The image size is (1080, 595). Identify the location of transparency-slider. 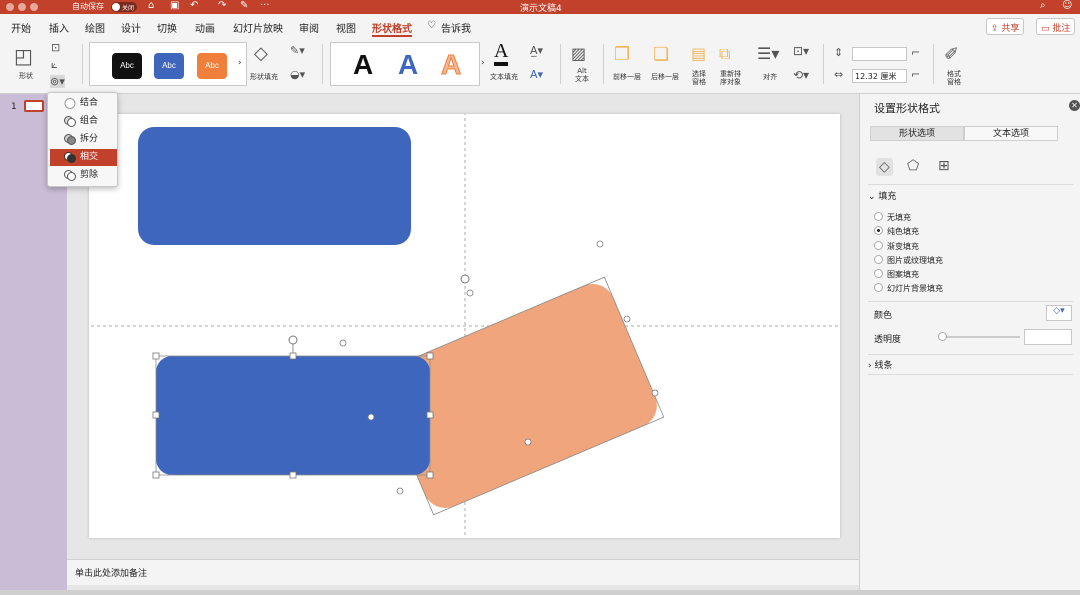
(979, 337).